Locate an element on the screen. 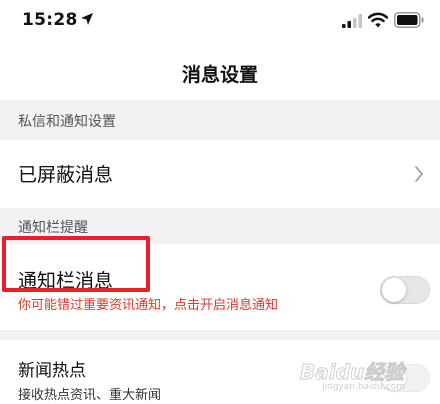 The width and height of the screenshot is (440, 404). nav-bar: 消息设置 is located at coordinates (220, 72).